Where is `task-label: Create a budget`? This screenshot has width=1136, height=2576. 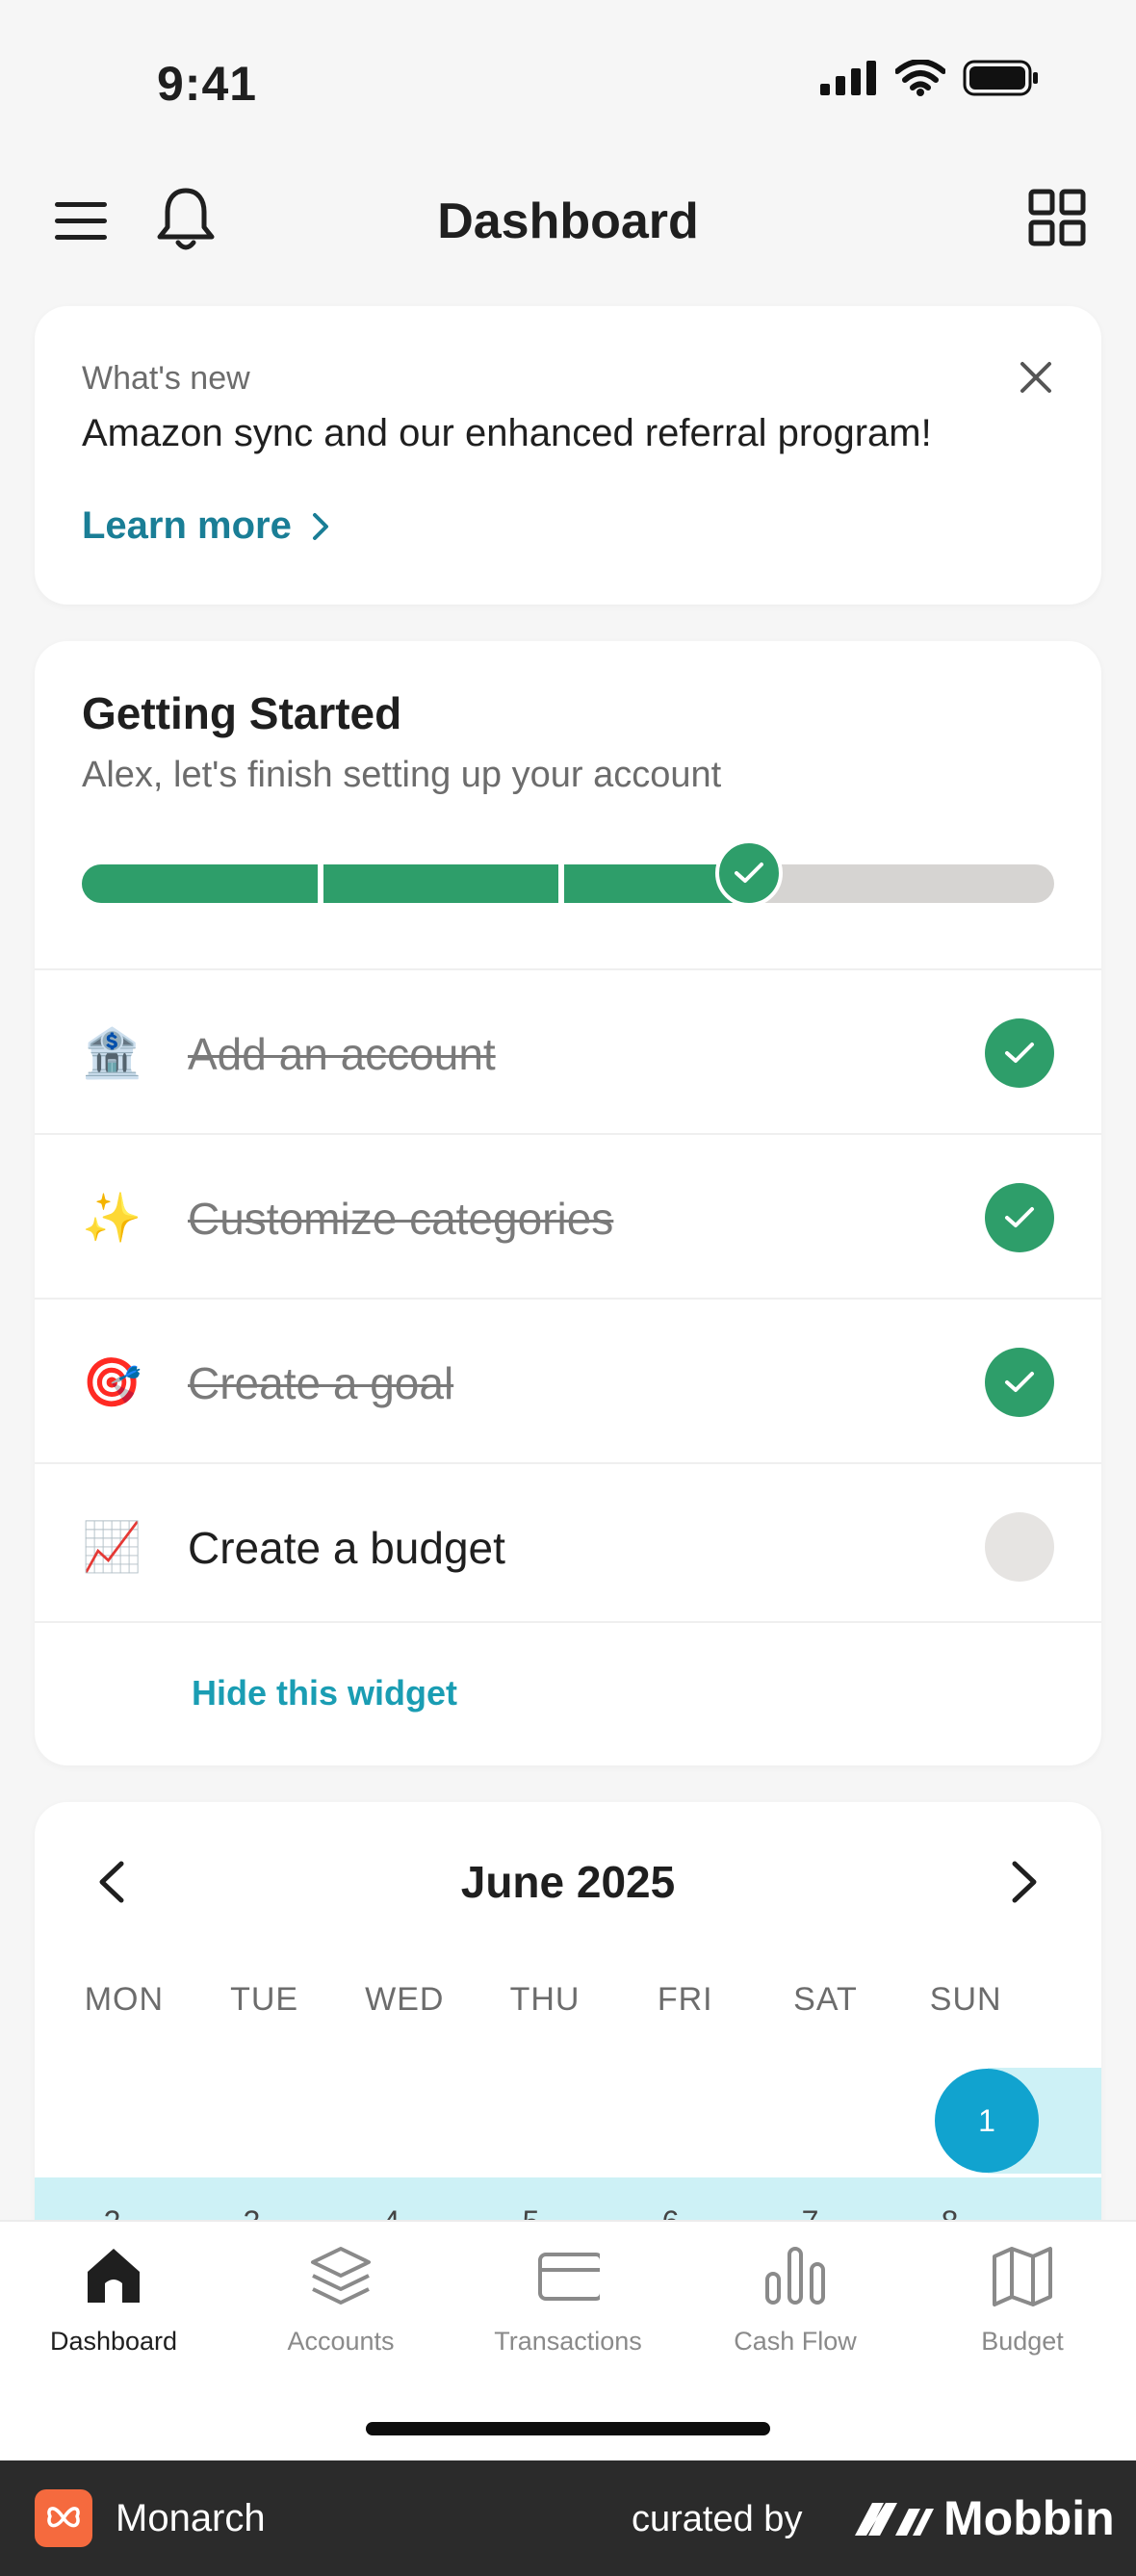 task-label: Create a budget is located at coordinates (347, 1548).